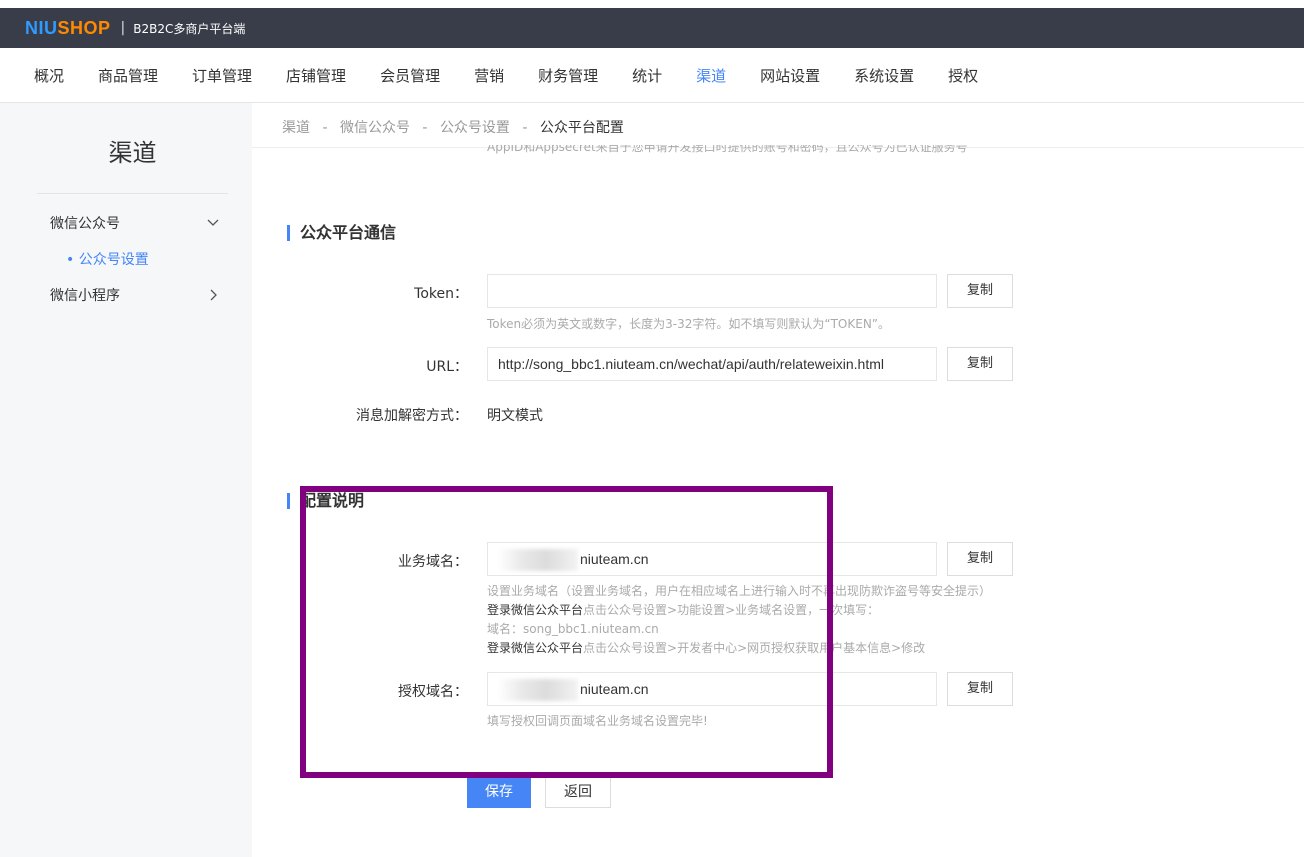 This screenshot has height=857, width=1304. Describe the element at coordinates (535, 610) in the screenshot. I see `step1-platform: 登录微信公众平台` at that location.